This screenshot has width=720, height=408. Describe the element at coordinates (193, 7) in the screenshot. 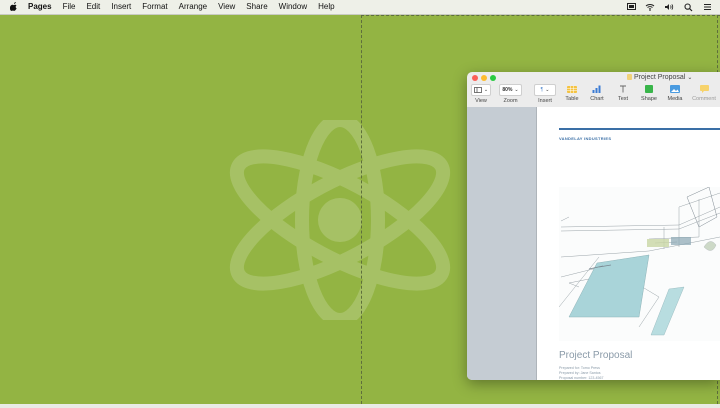

I see `menu-arrange: Arrange` at that location.